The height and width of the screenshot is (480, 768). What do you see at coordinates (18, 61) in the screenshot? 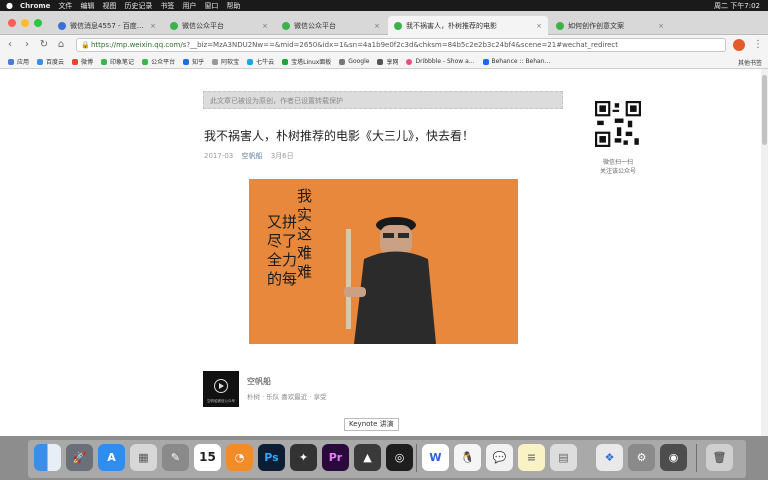
I see `bookmark-apps: 应用` at bounding box center [18, 61].